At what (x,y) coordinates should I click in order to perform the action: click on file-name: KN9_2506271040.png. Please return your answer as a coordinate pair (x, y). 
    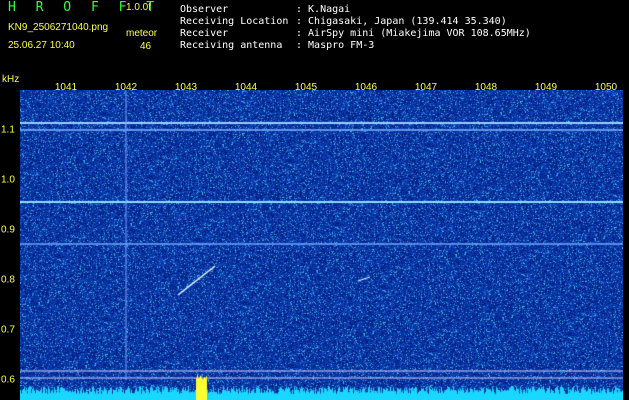
    Looking at the image, I should click on (58, 27).